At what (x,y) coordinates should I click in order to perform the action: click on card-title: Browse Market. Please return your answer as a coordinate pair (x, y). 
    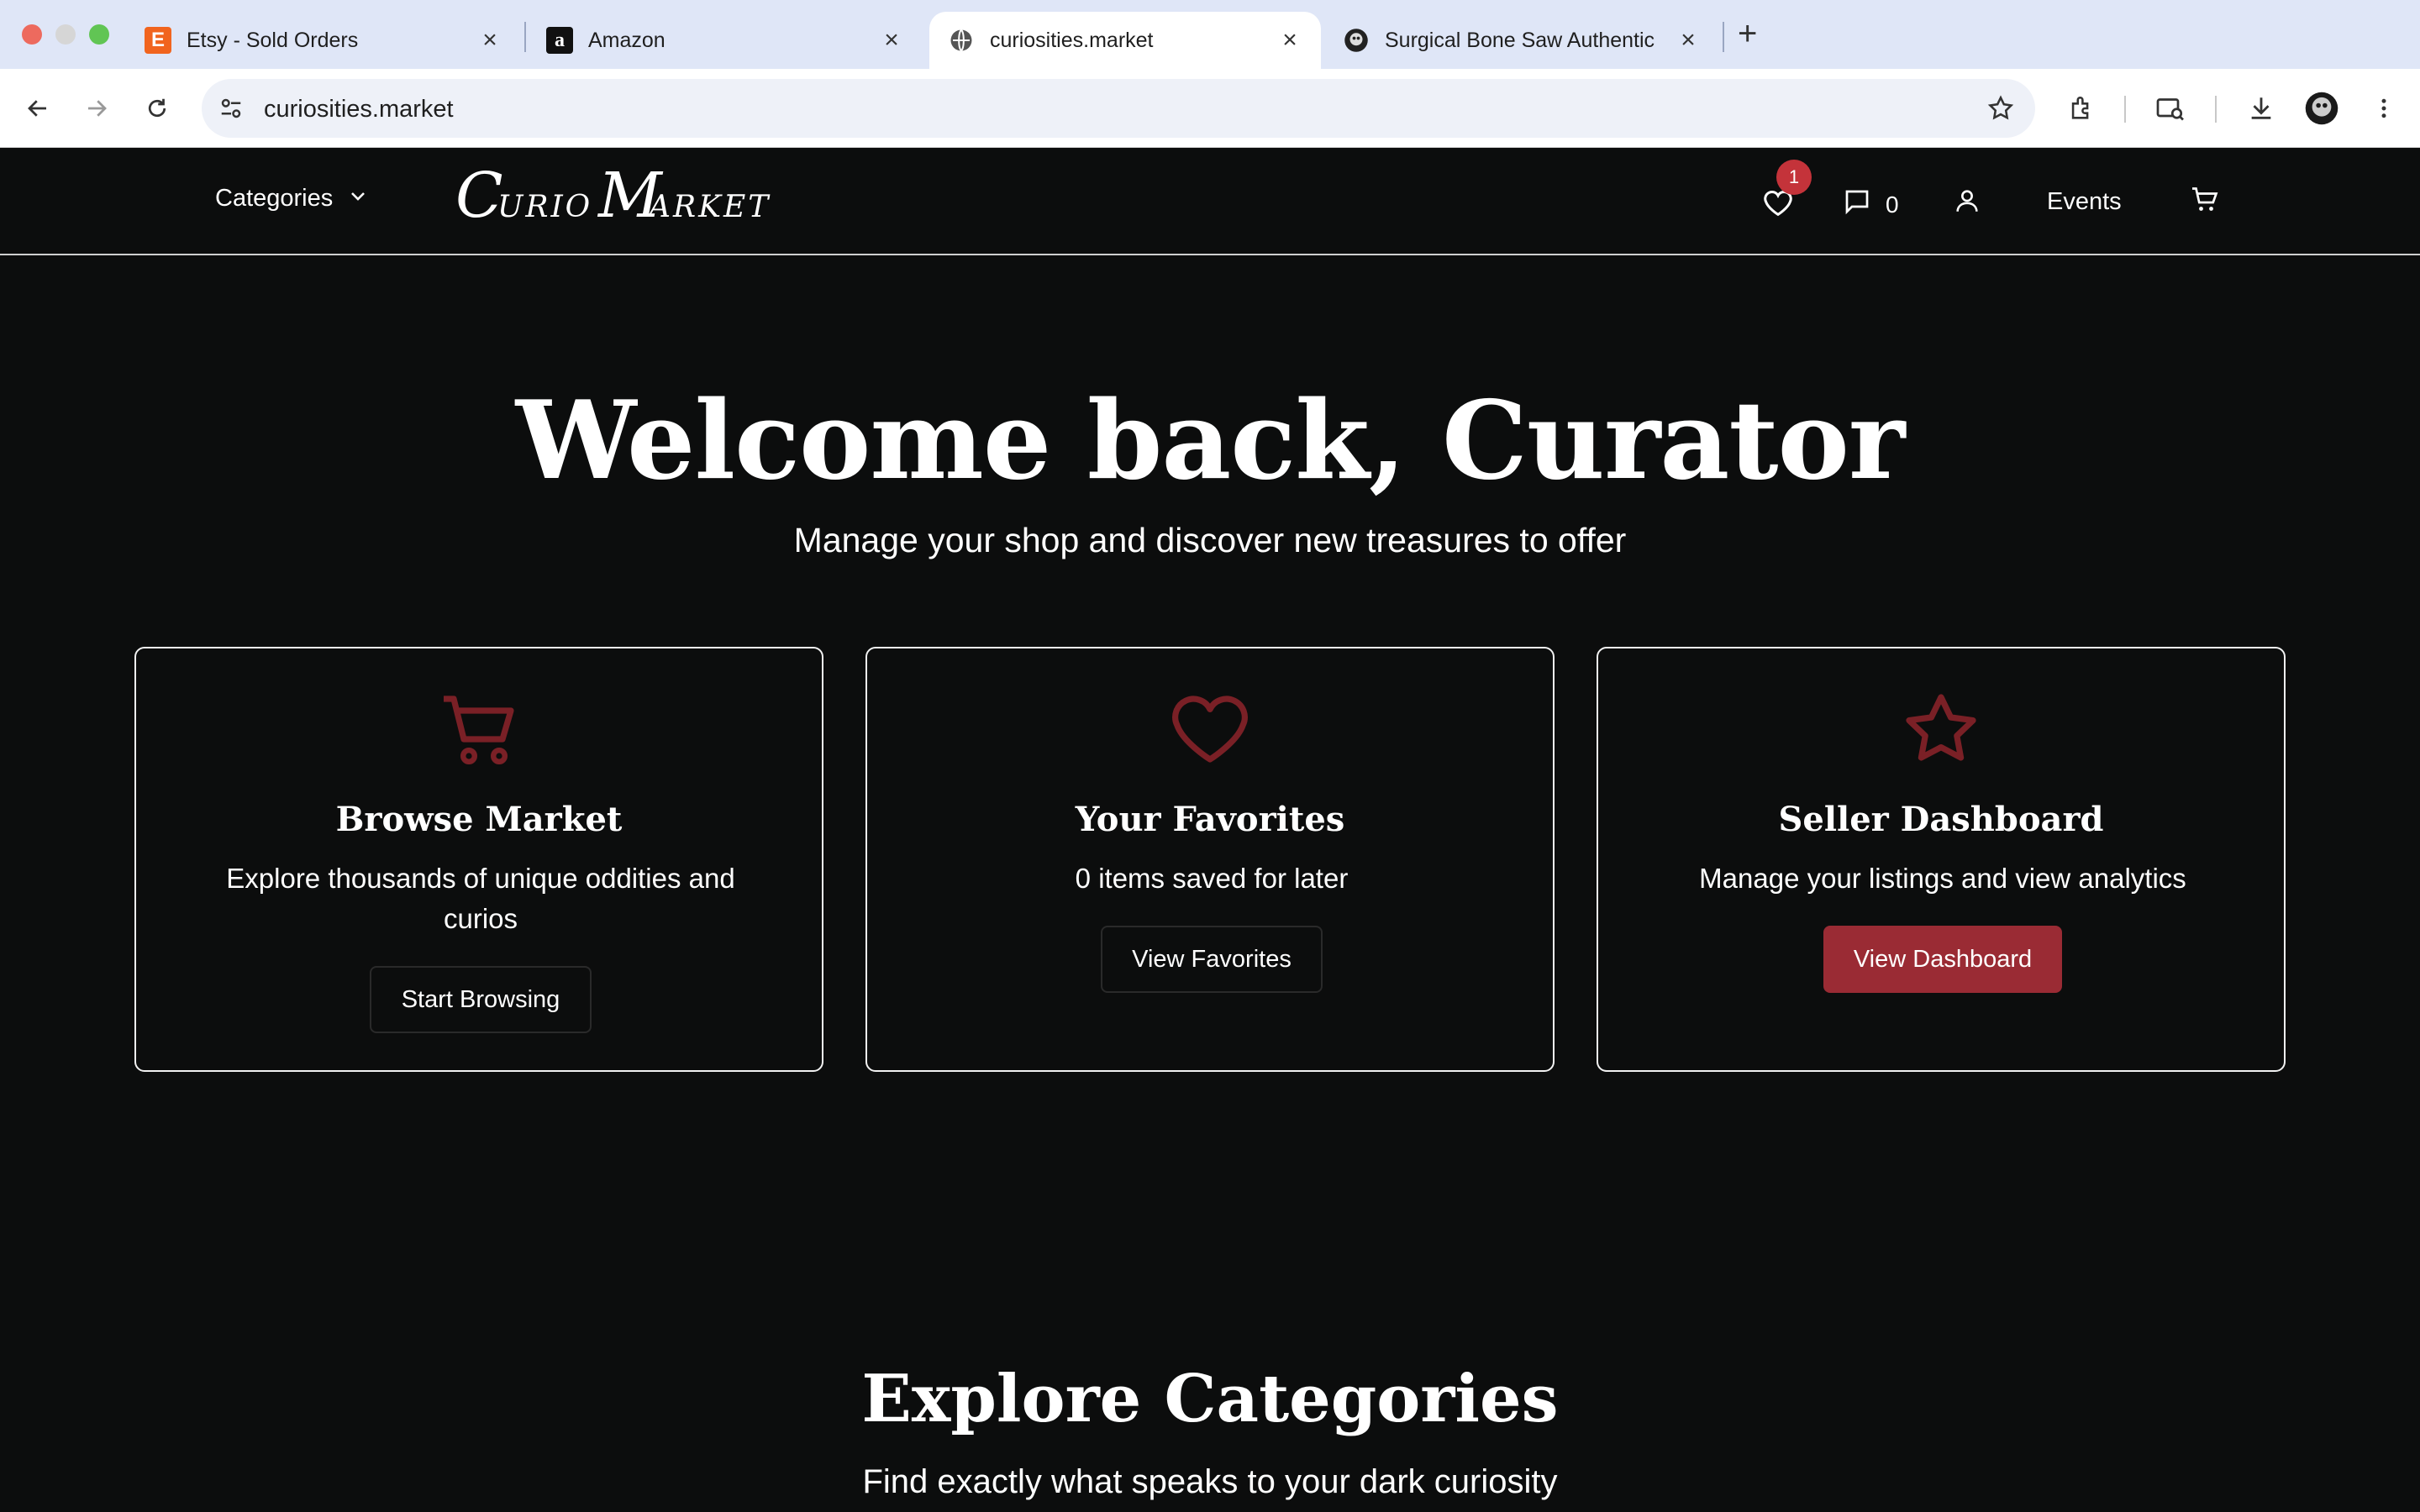
    Looking at the image, I should click on (479, 819).